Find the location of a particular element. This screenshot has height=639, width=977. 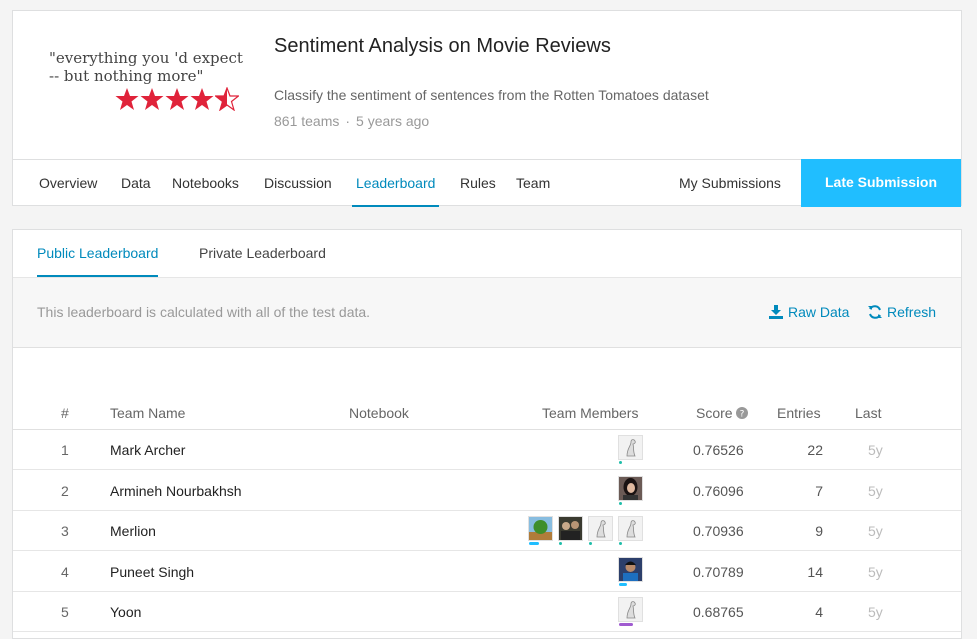

row-rank: 1 is located at coordinates (65, 450).